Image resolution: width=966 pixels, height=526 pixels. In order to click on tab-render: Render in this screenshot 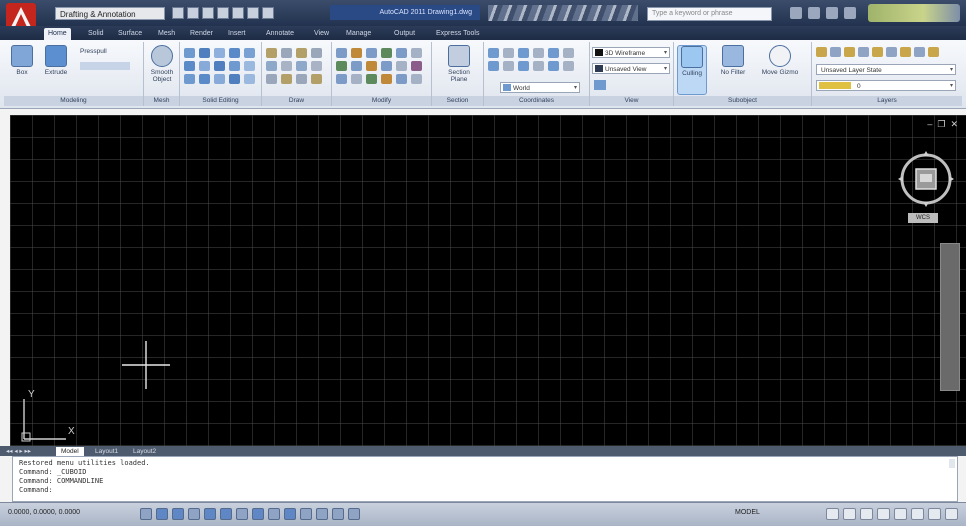, I will do `click(201, 34)`.